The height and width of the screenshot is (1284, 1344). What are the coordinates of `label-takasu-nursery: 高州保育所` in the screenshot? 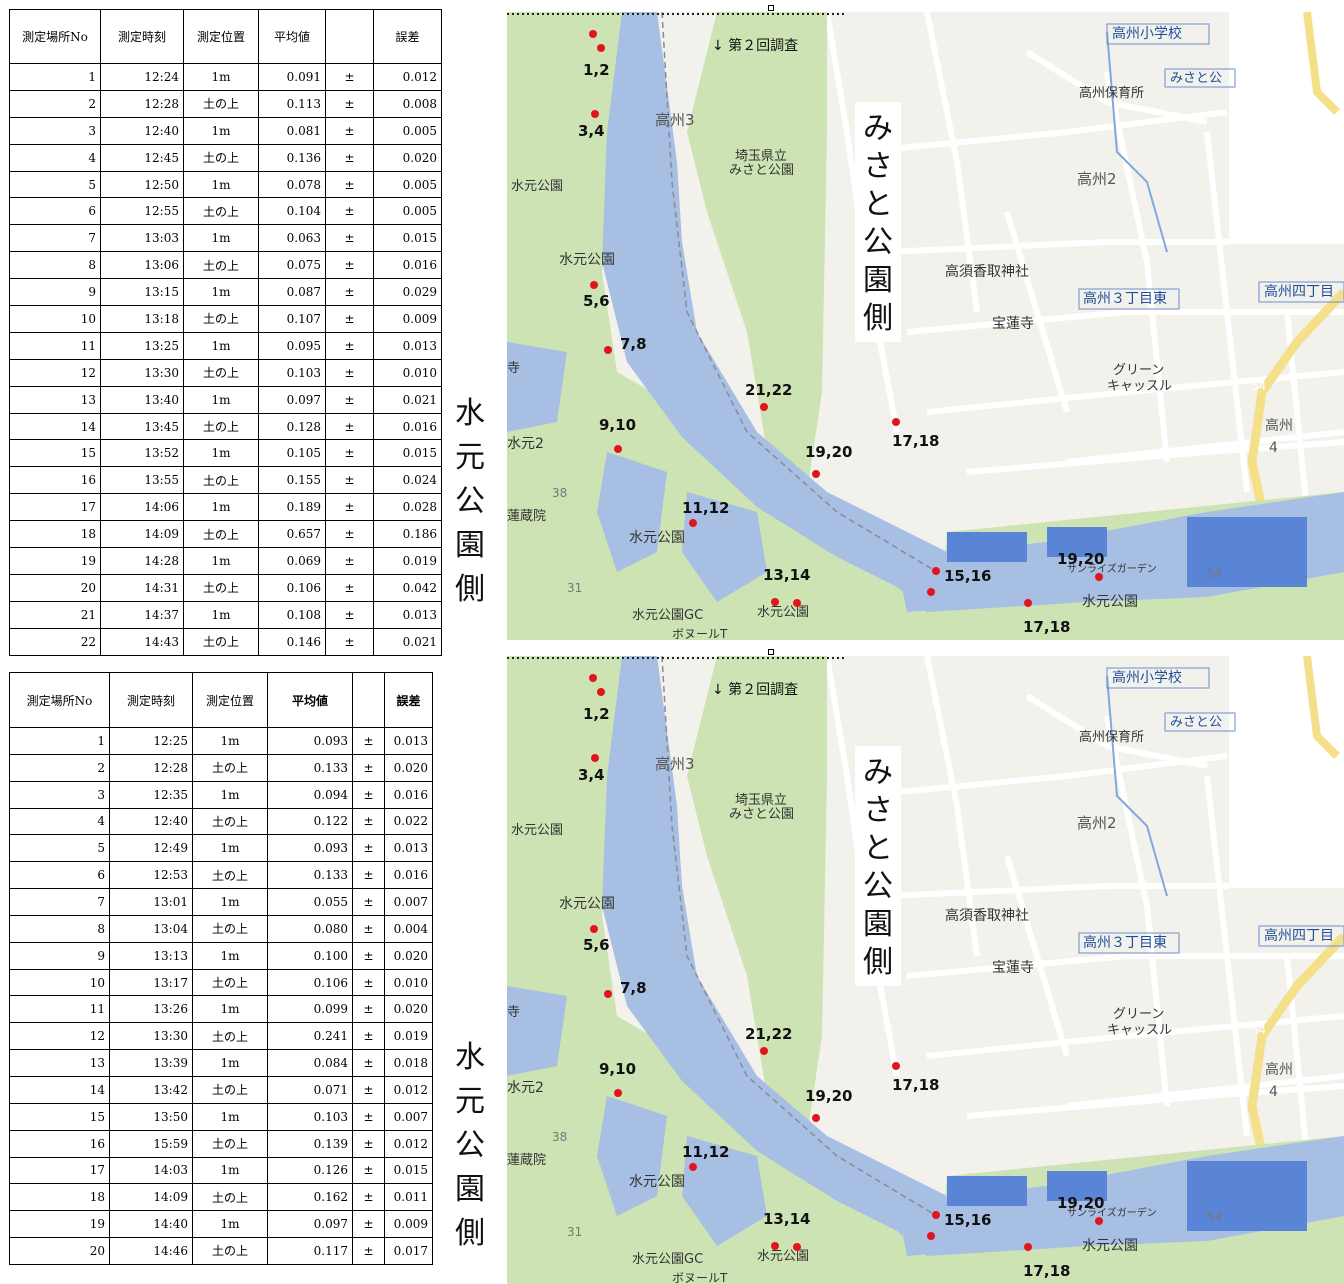 It's located at (1111, 93).